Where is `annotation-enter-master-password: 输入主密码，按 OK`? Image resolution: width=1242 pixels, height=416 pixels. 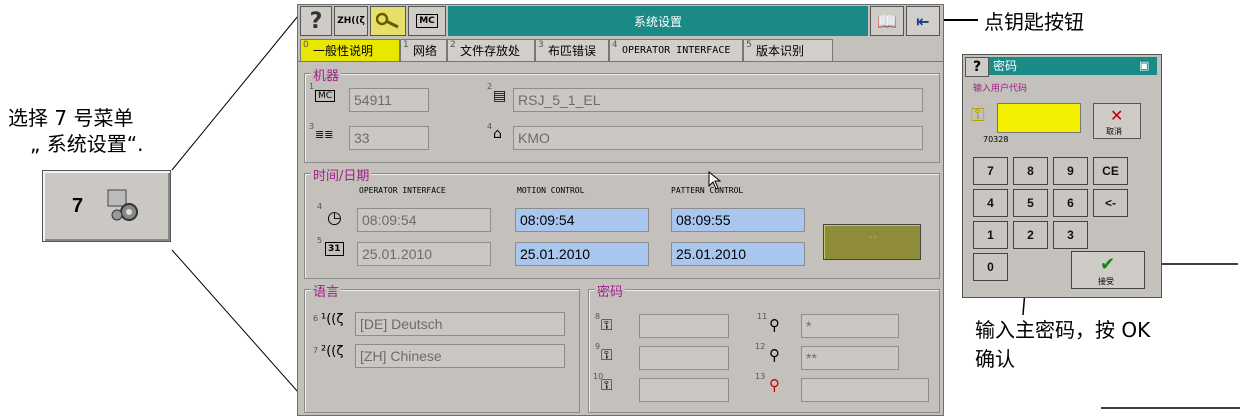 annotation-enter-master-password: 输入主密码，按 OK is located at coordinates (1063, 330).